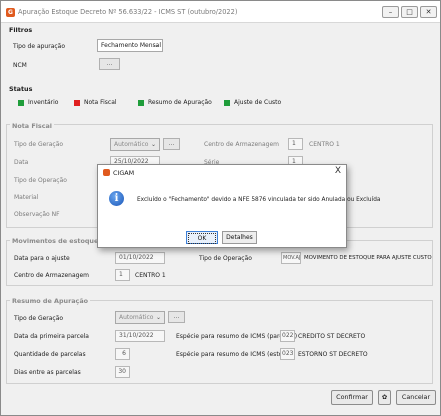  I want to click on mov-tipo-operacao-desc: MOVIMENTO DE ESTOQUE PARA AJUSTE CUSTO, so click(368, 258).